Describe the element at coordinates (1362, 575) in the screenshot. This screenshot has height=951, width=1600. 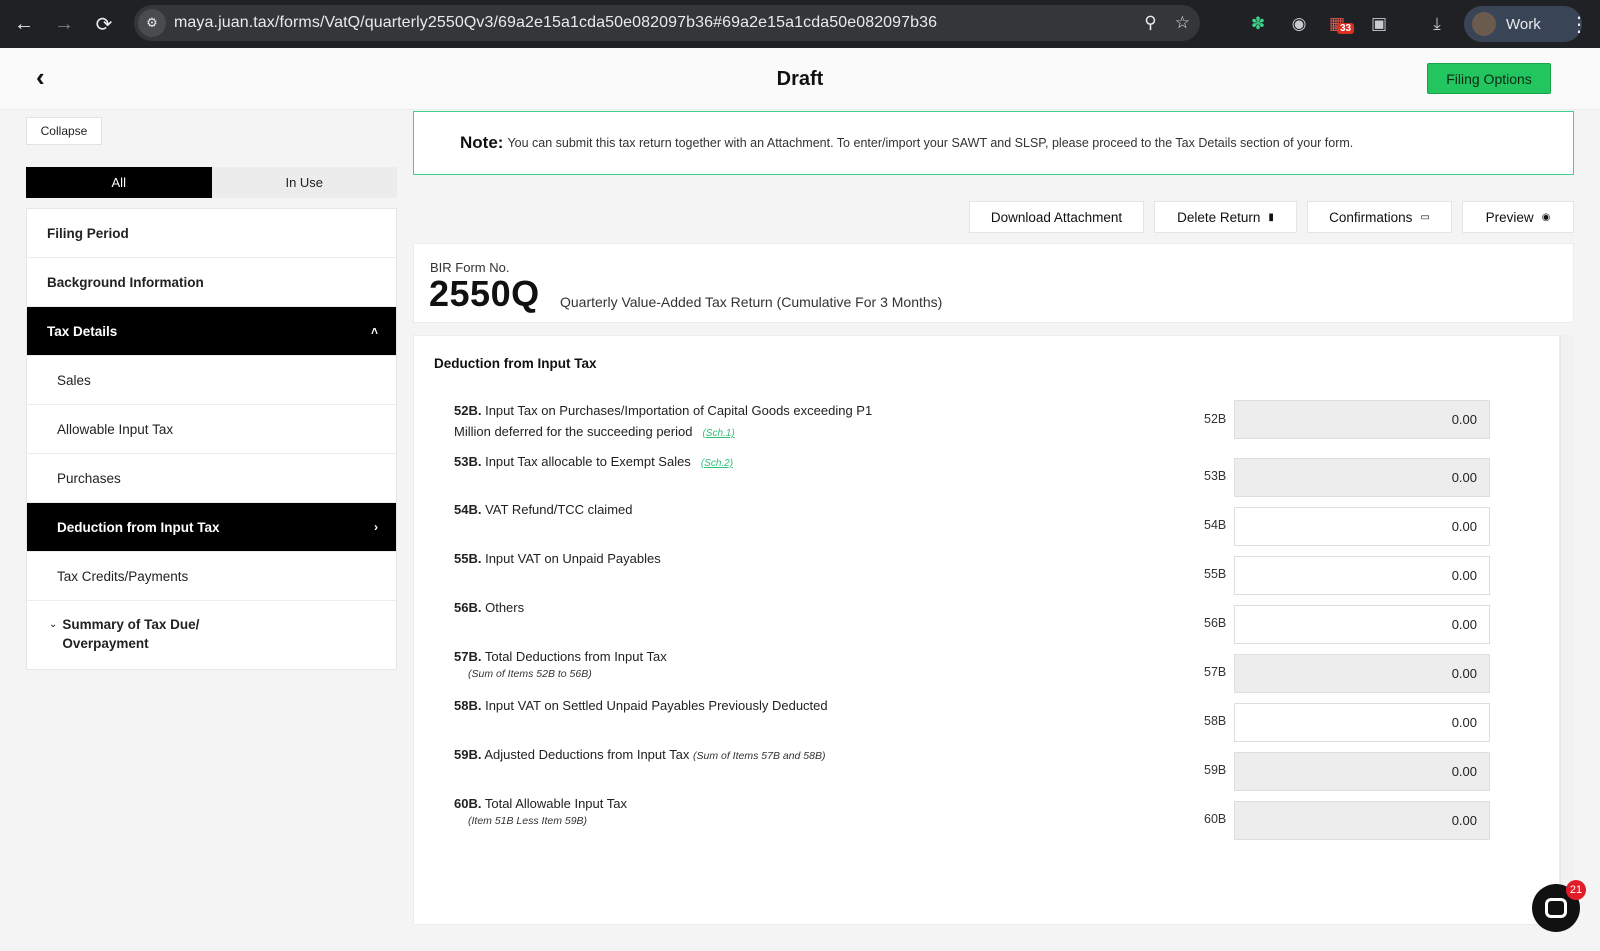
I see `field-55b: 0.00` at that location.